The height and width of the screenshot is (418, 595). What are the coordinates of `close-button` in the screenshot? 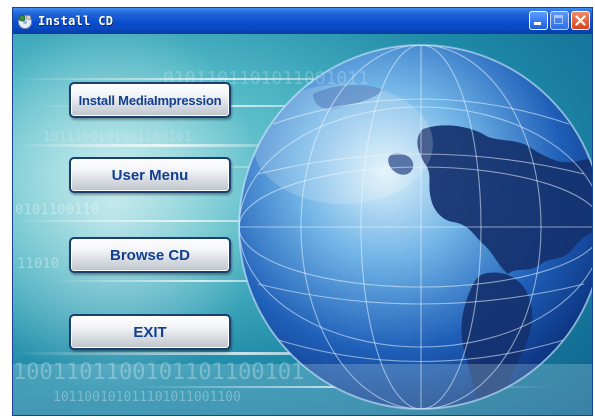 It's located at (580, 20).